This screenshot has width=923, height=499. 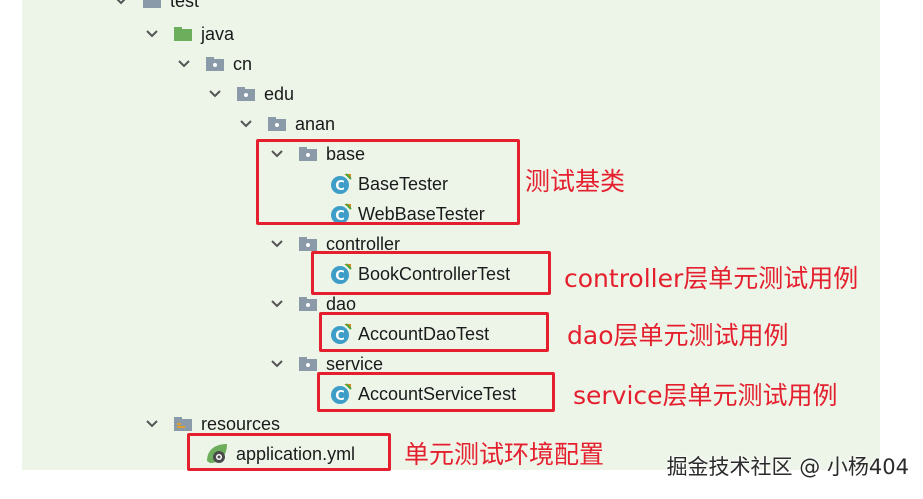 What do you see at coordinates (434, 332) in the screenshot?
I see `highlight-box-dao-test` at bounding box center [434, 332].